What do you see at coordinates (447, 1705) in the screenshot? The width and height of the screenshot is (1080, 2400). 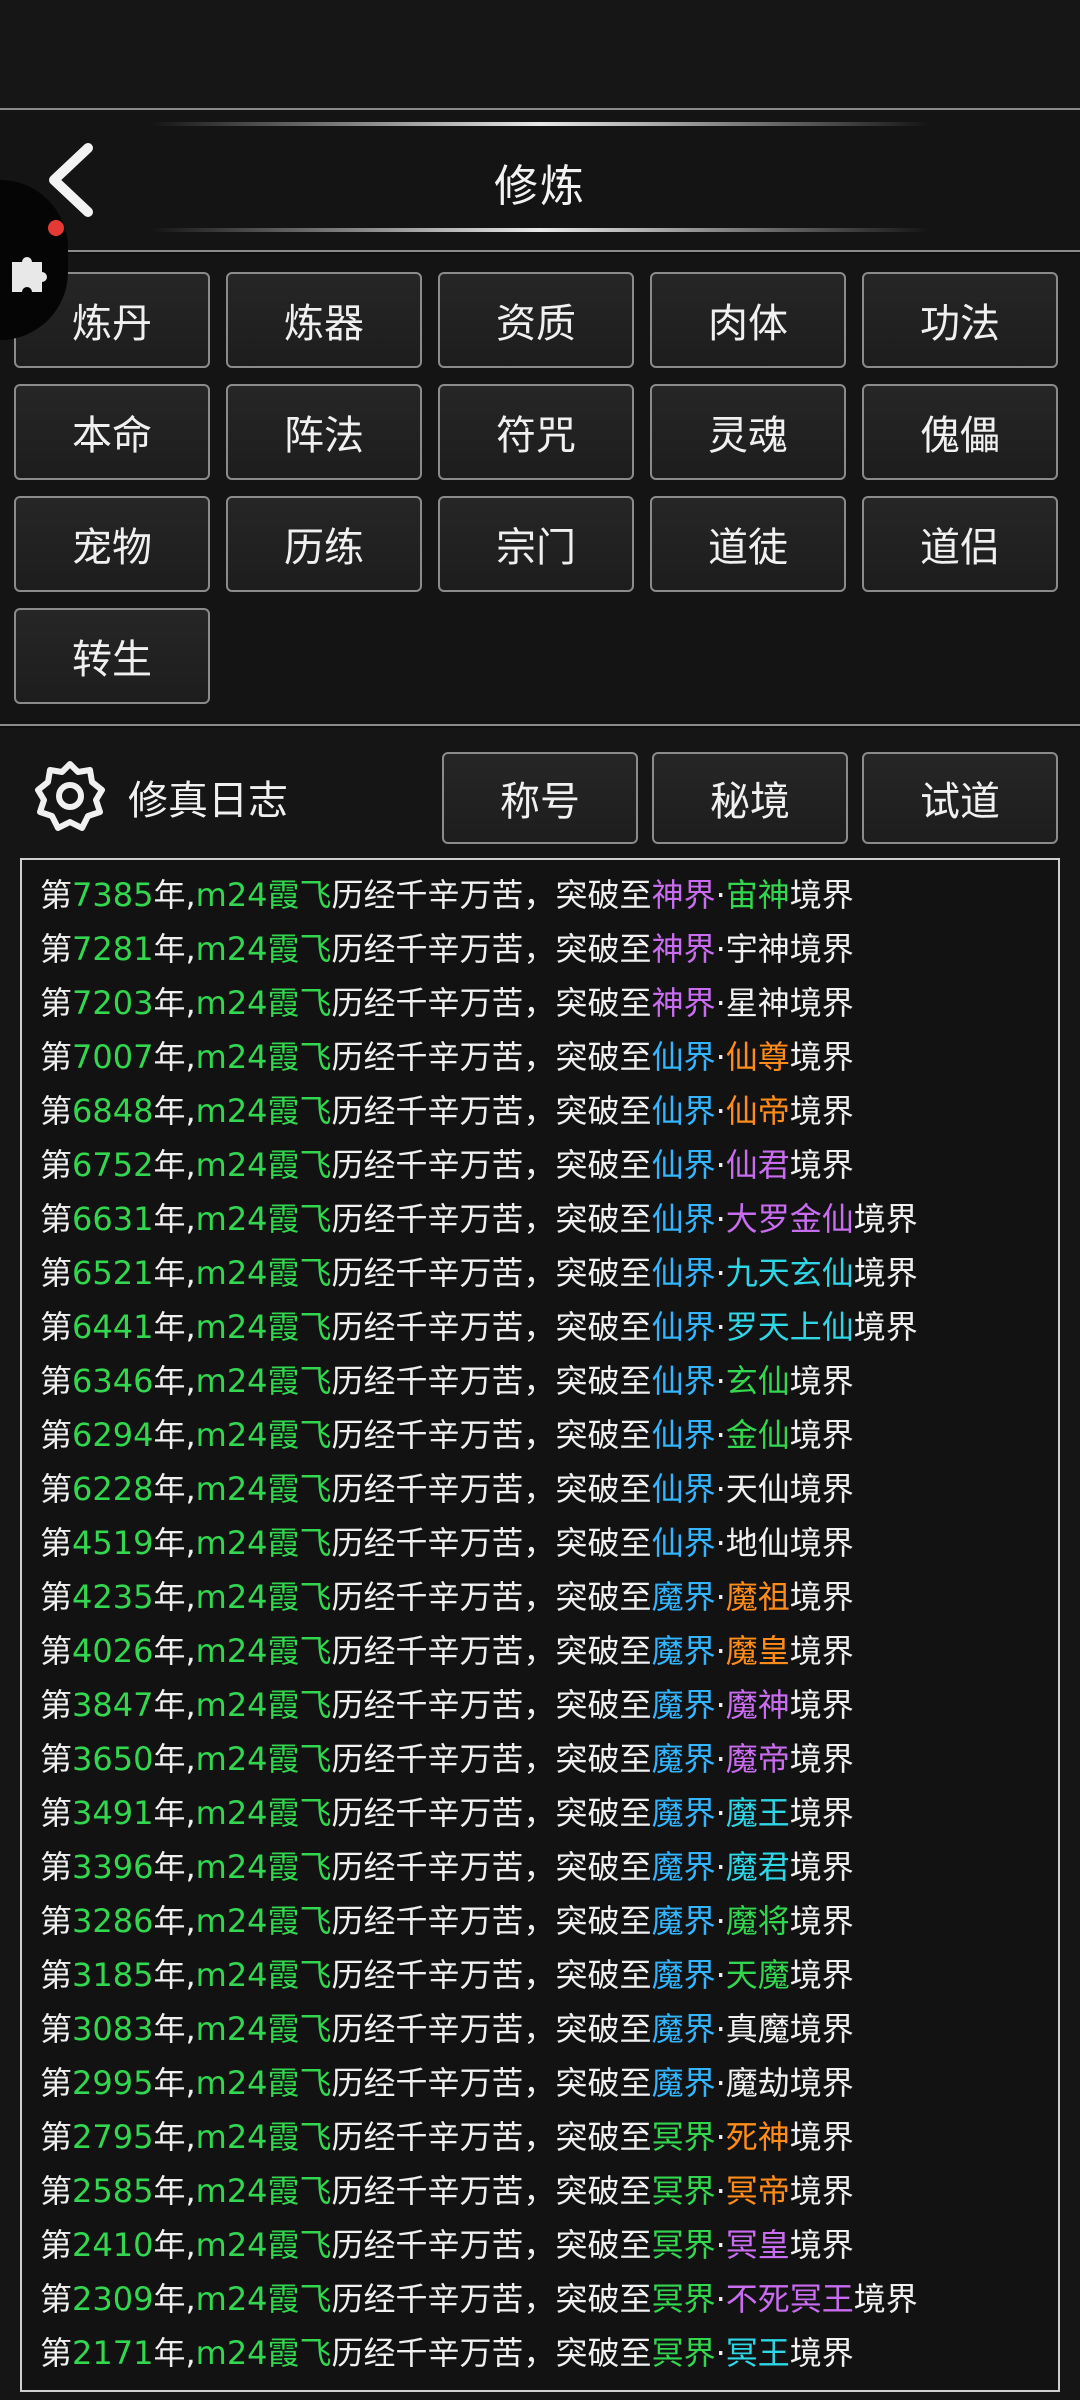 I see `log-entry: 第3847年,m24霞飞历经千辛万苦，突破至魔界·魔神境界` at bounding box center [447, 1705].